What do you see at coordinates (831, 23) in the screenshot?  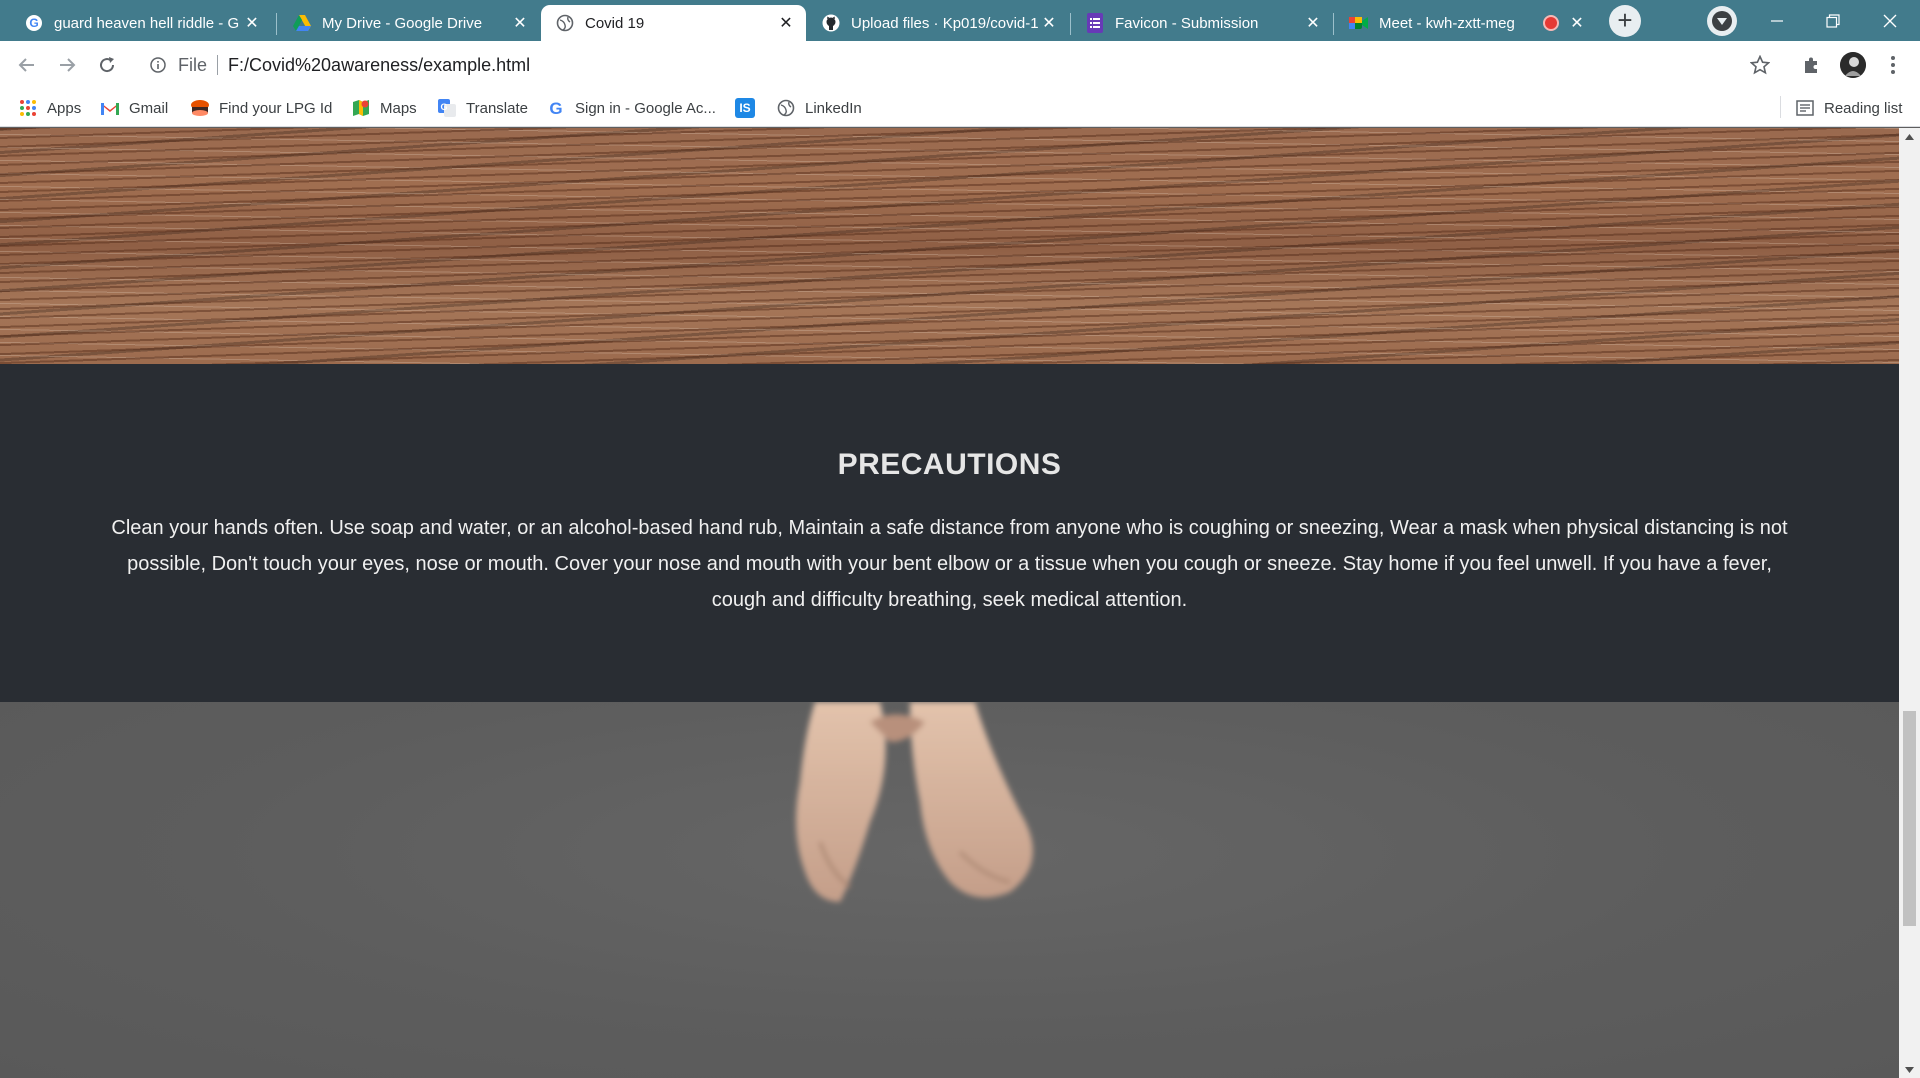 I see `github-icon` at bounding box center [831, 23].